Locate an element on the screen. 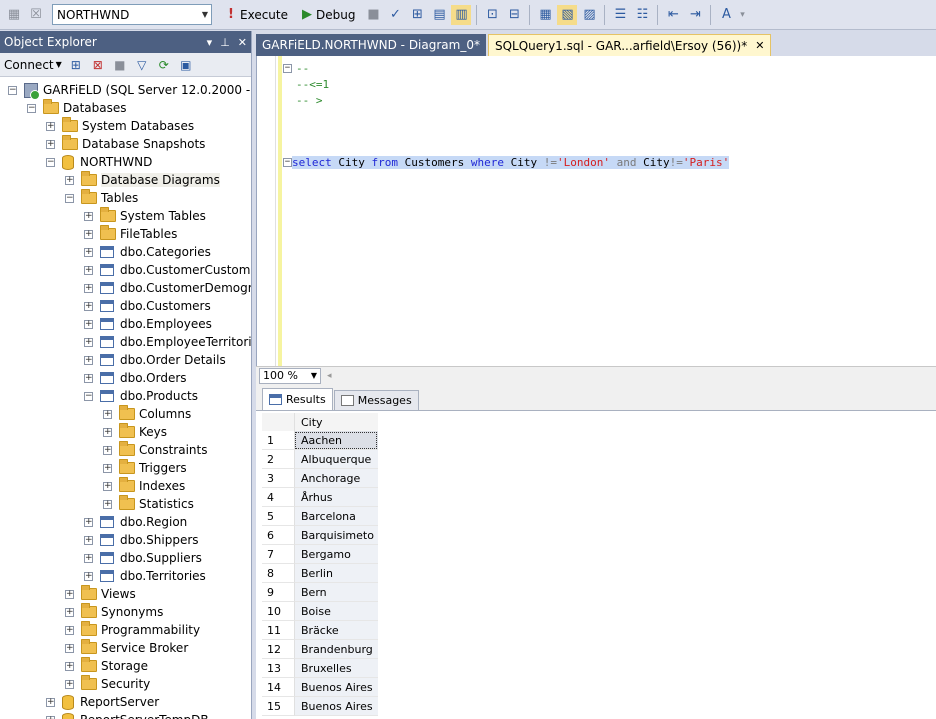  parse-icon: ▦ is located at coordinates (14, 15).